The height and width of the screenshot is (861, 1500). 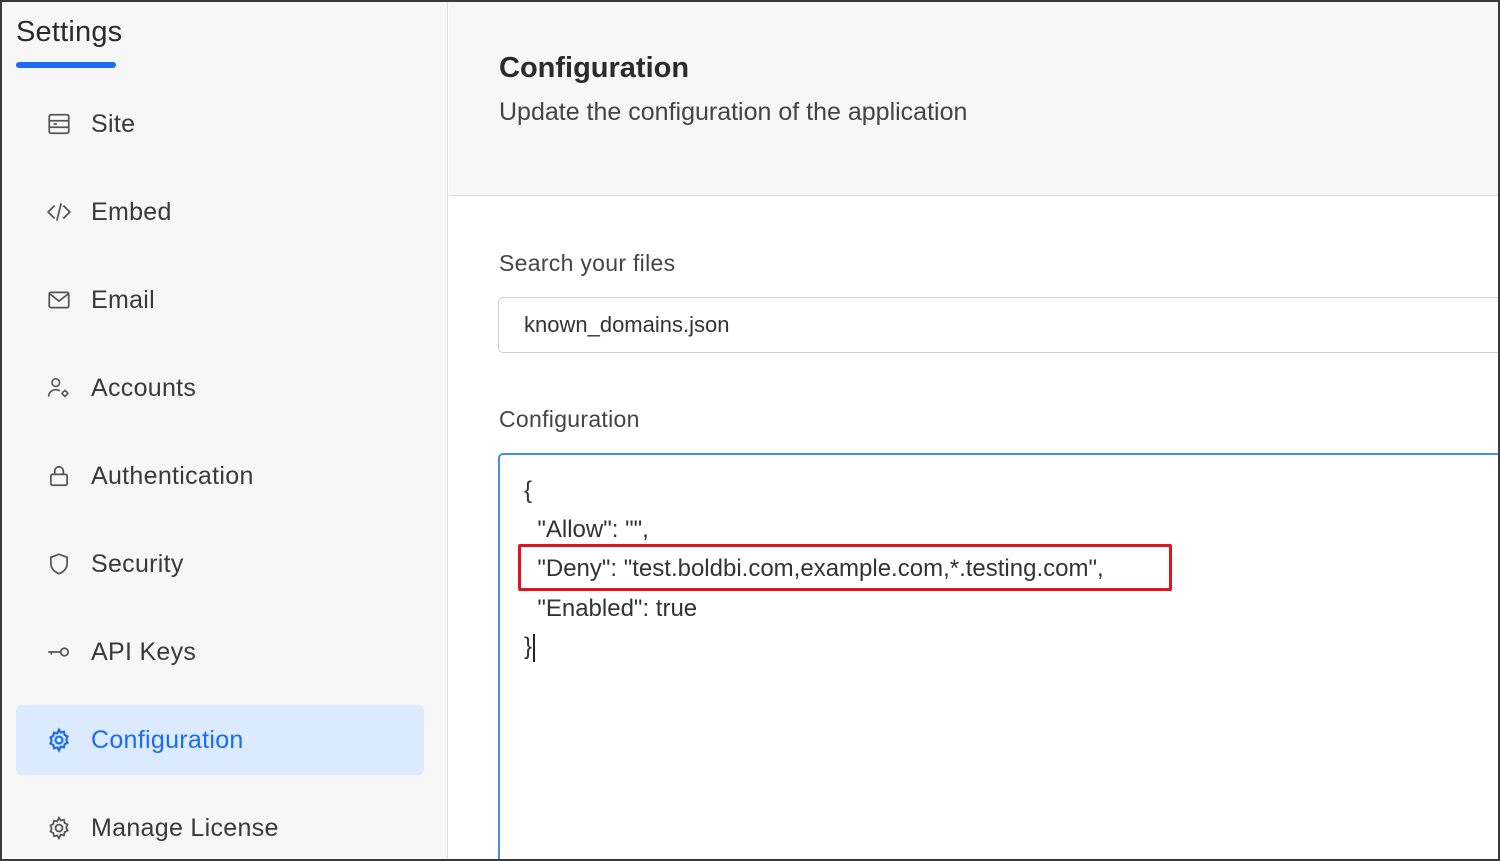 What do you see at coordinates (59, 740) in the screenshot?
I see `gear-icon` at bounding box center [59, 740].